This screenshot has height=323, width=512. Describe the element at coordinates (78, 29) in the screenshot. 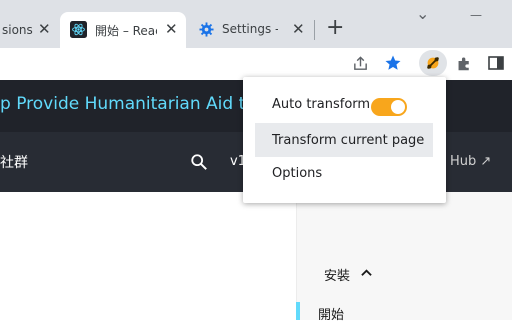

I see `react-logo-icon` at that location.